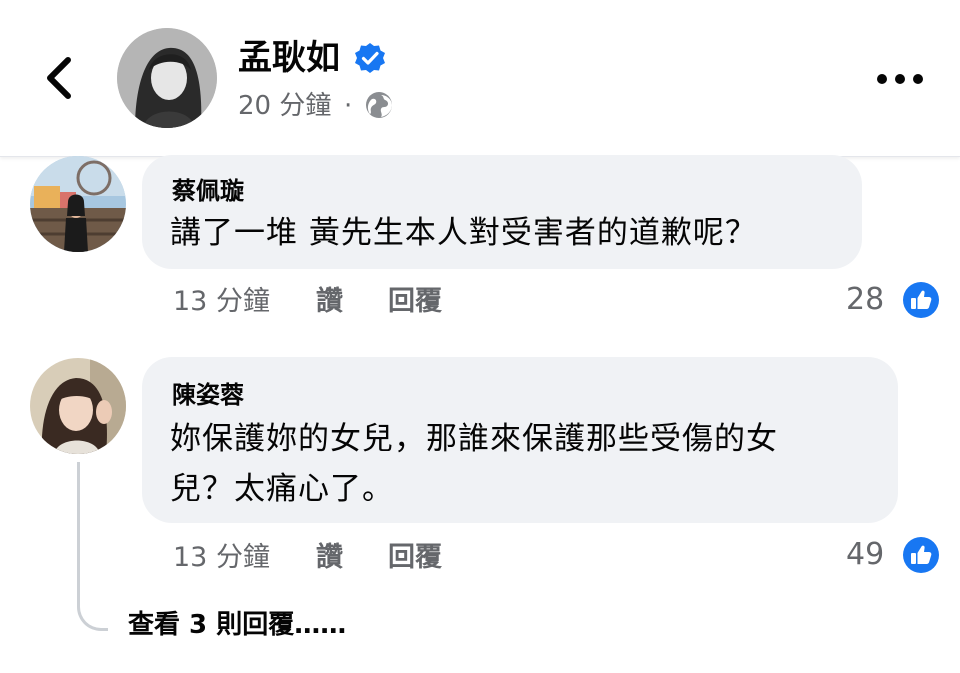 This screenshot has height=673, width=960. I want to click on comment-text: 講了一堆 黃先生本人對受害者的道歉呢？, so click(463, 233).